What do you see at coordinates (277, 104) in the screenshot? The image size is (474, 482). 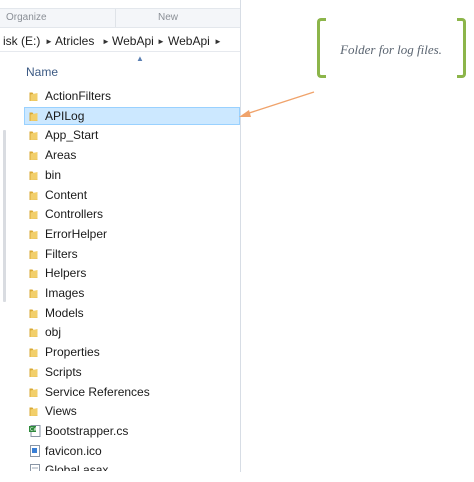 I see `callout-arrow` at bounding box center [277, 104].